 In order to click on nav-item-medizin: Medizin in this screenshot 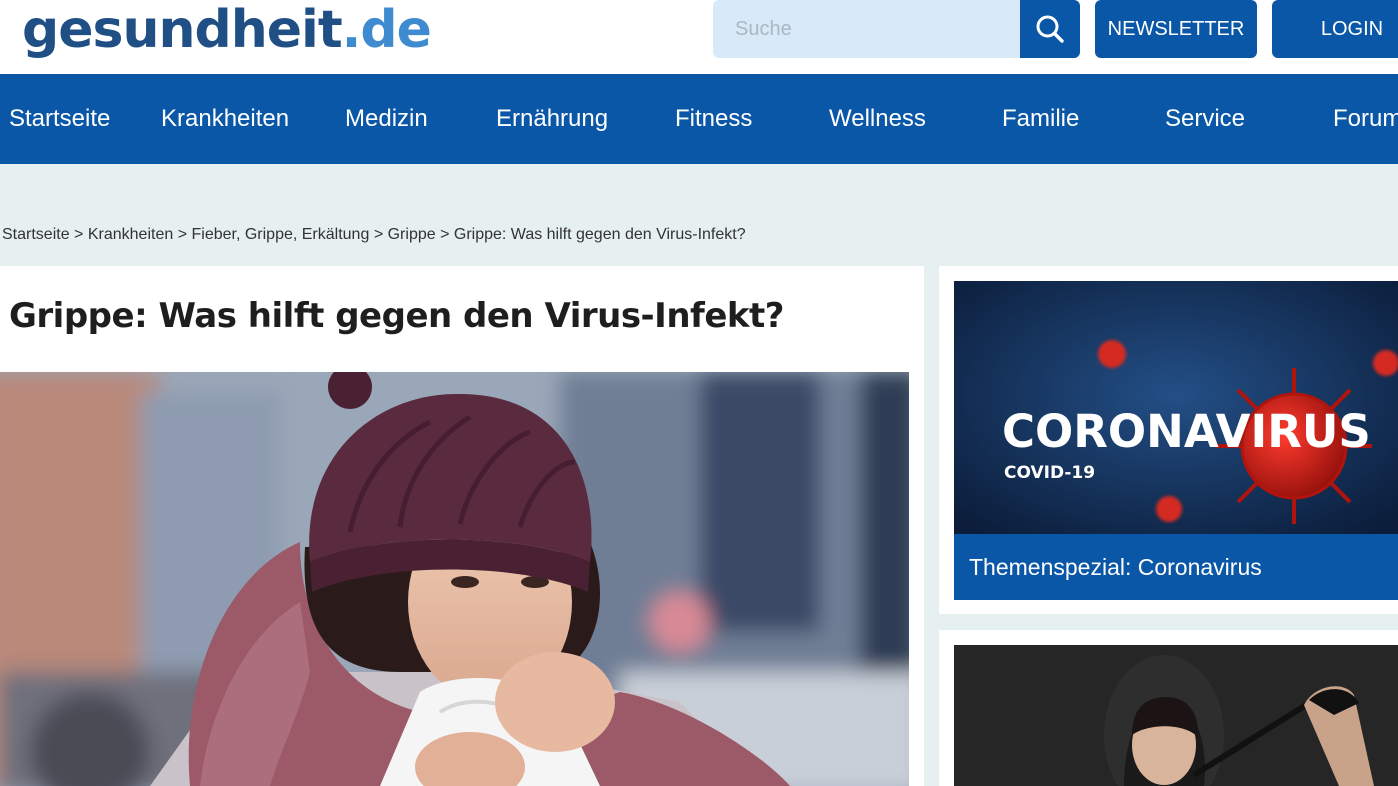, I will do `click(386, 119)`.